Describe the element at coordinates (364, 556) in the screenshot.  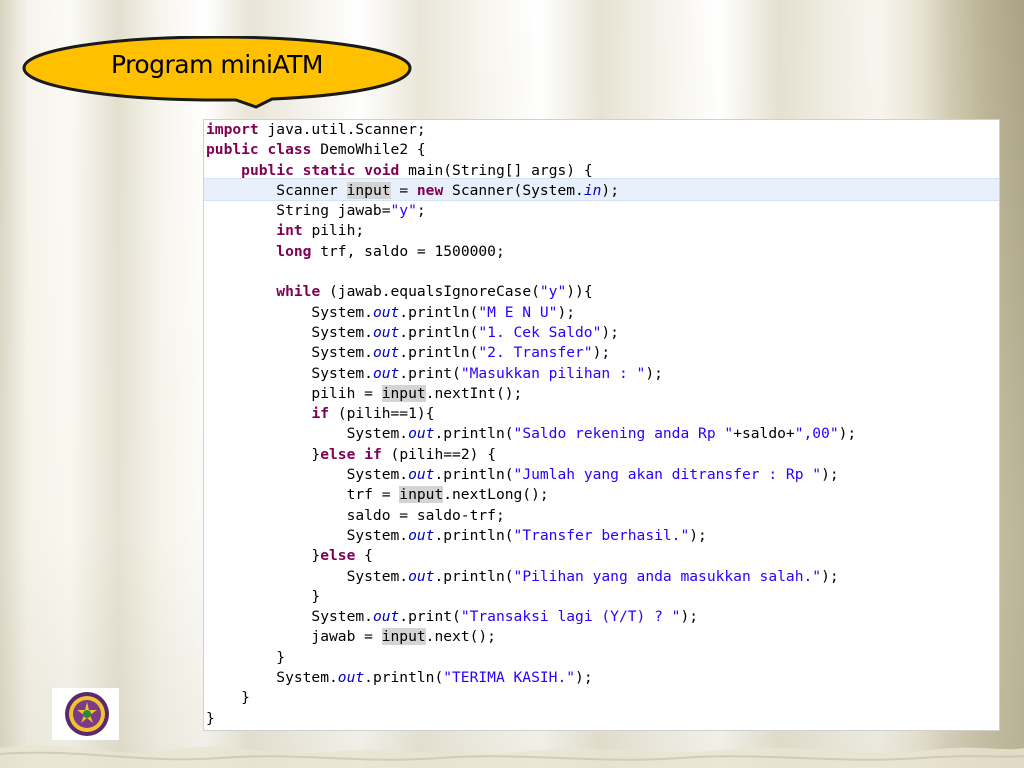
I see `code-token: {` at that location.